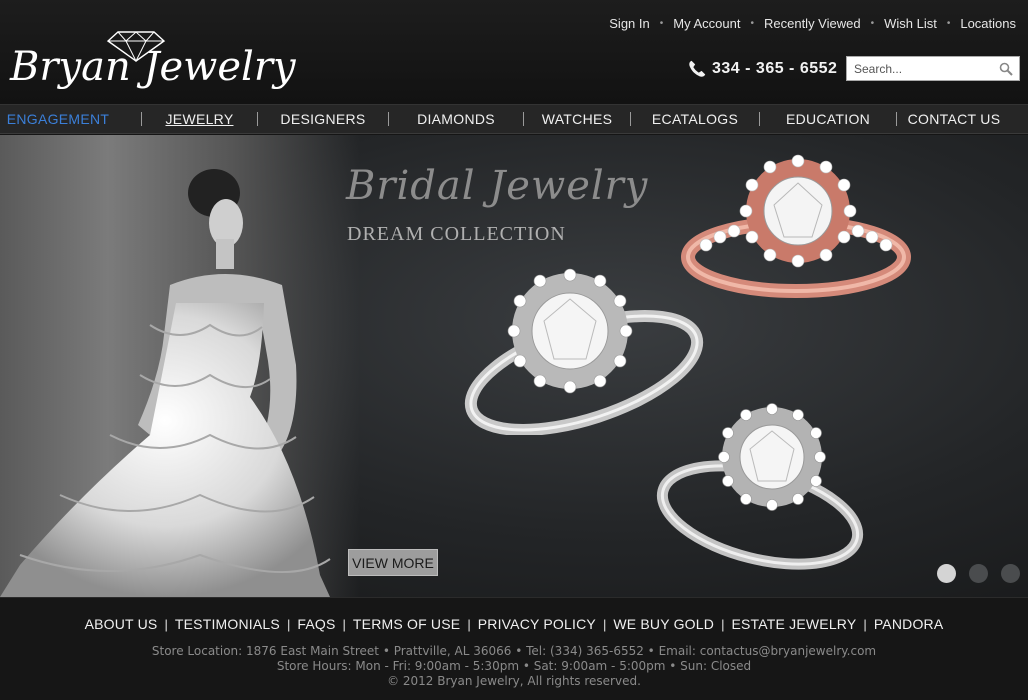  Describe the element at coordinates (316, 624) in the screenshot. I see `footer-link-faqs: FAQS` at that location.